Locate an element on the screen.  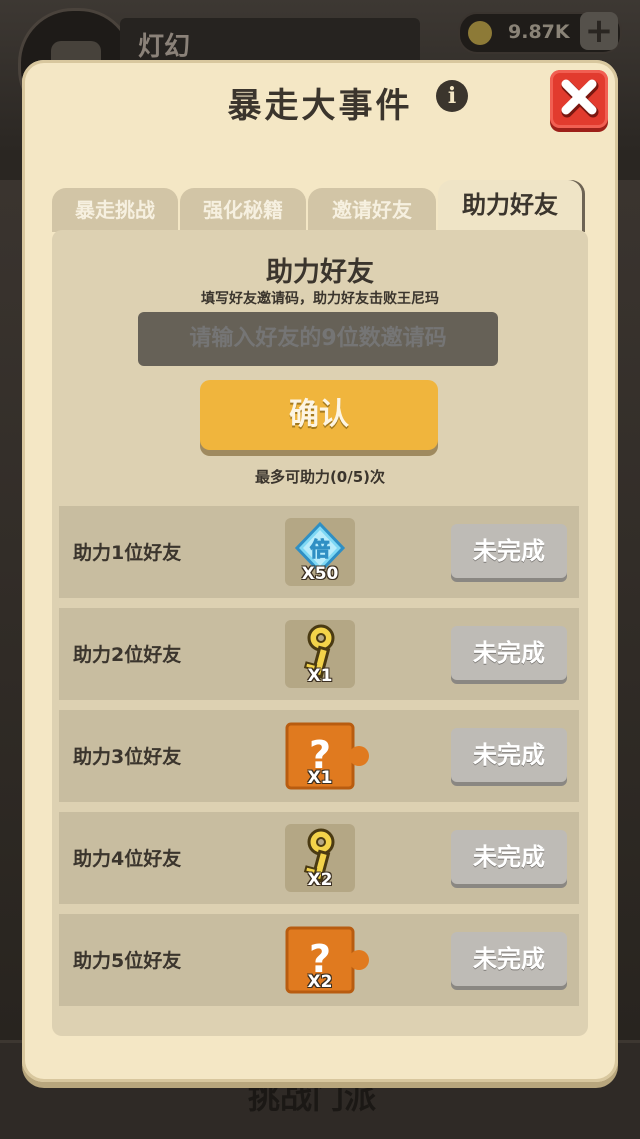
close-button is located at coordinates (579, 99).